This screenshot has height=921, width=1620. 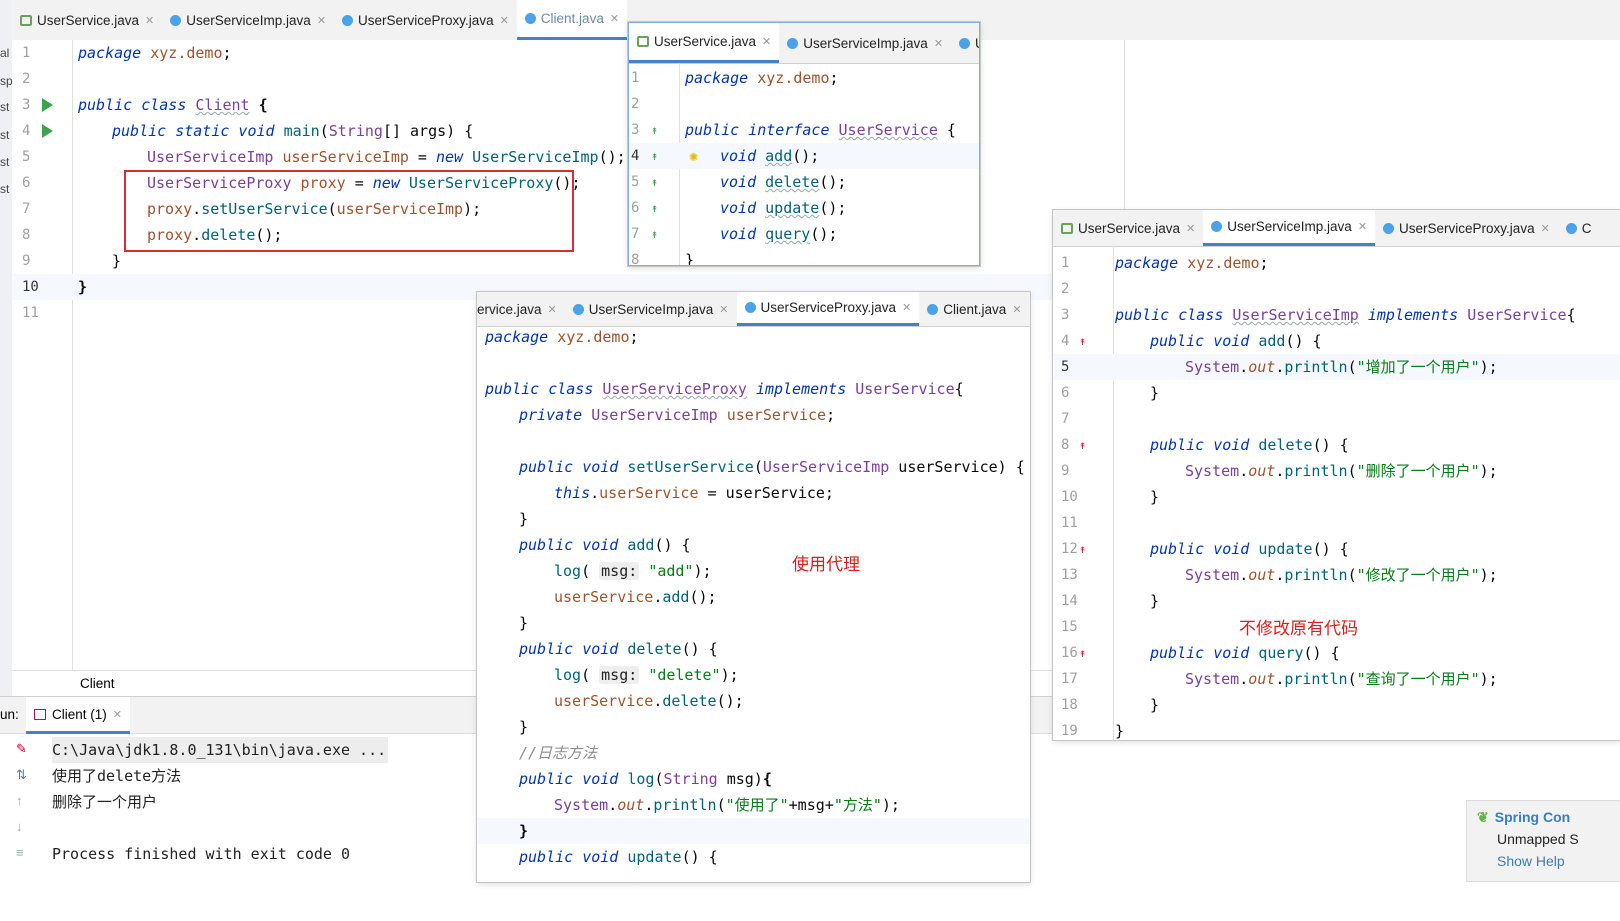 I want to click on tab-partial: Us, so click(x=965, y=43).